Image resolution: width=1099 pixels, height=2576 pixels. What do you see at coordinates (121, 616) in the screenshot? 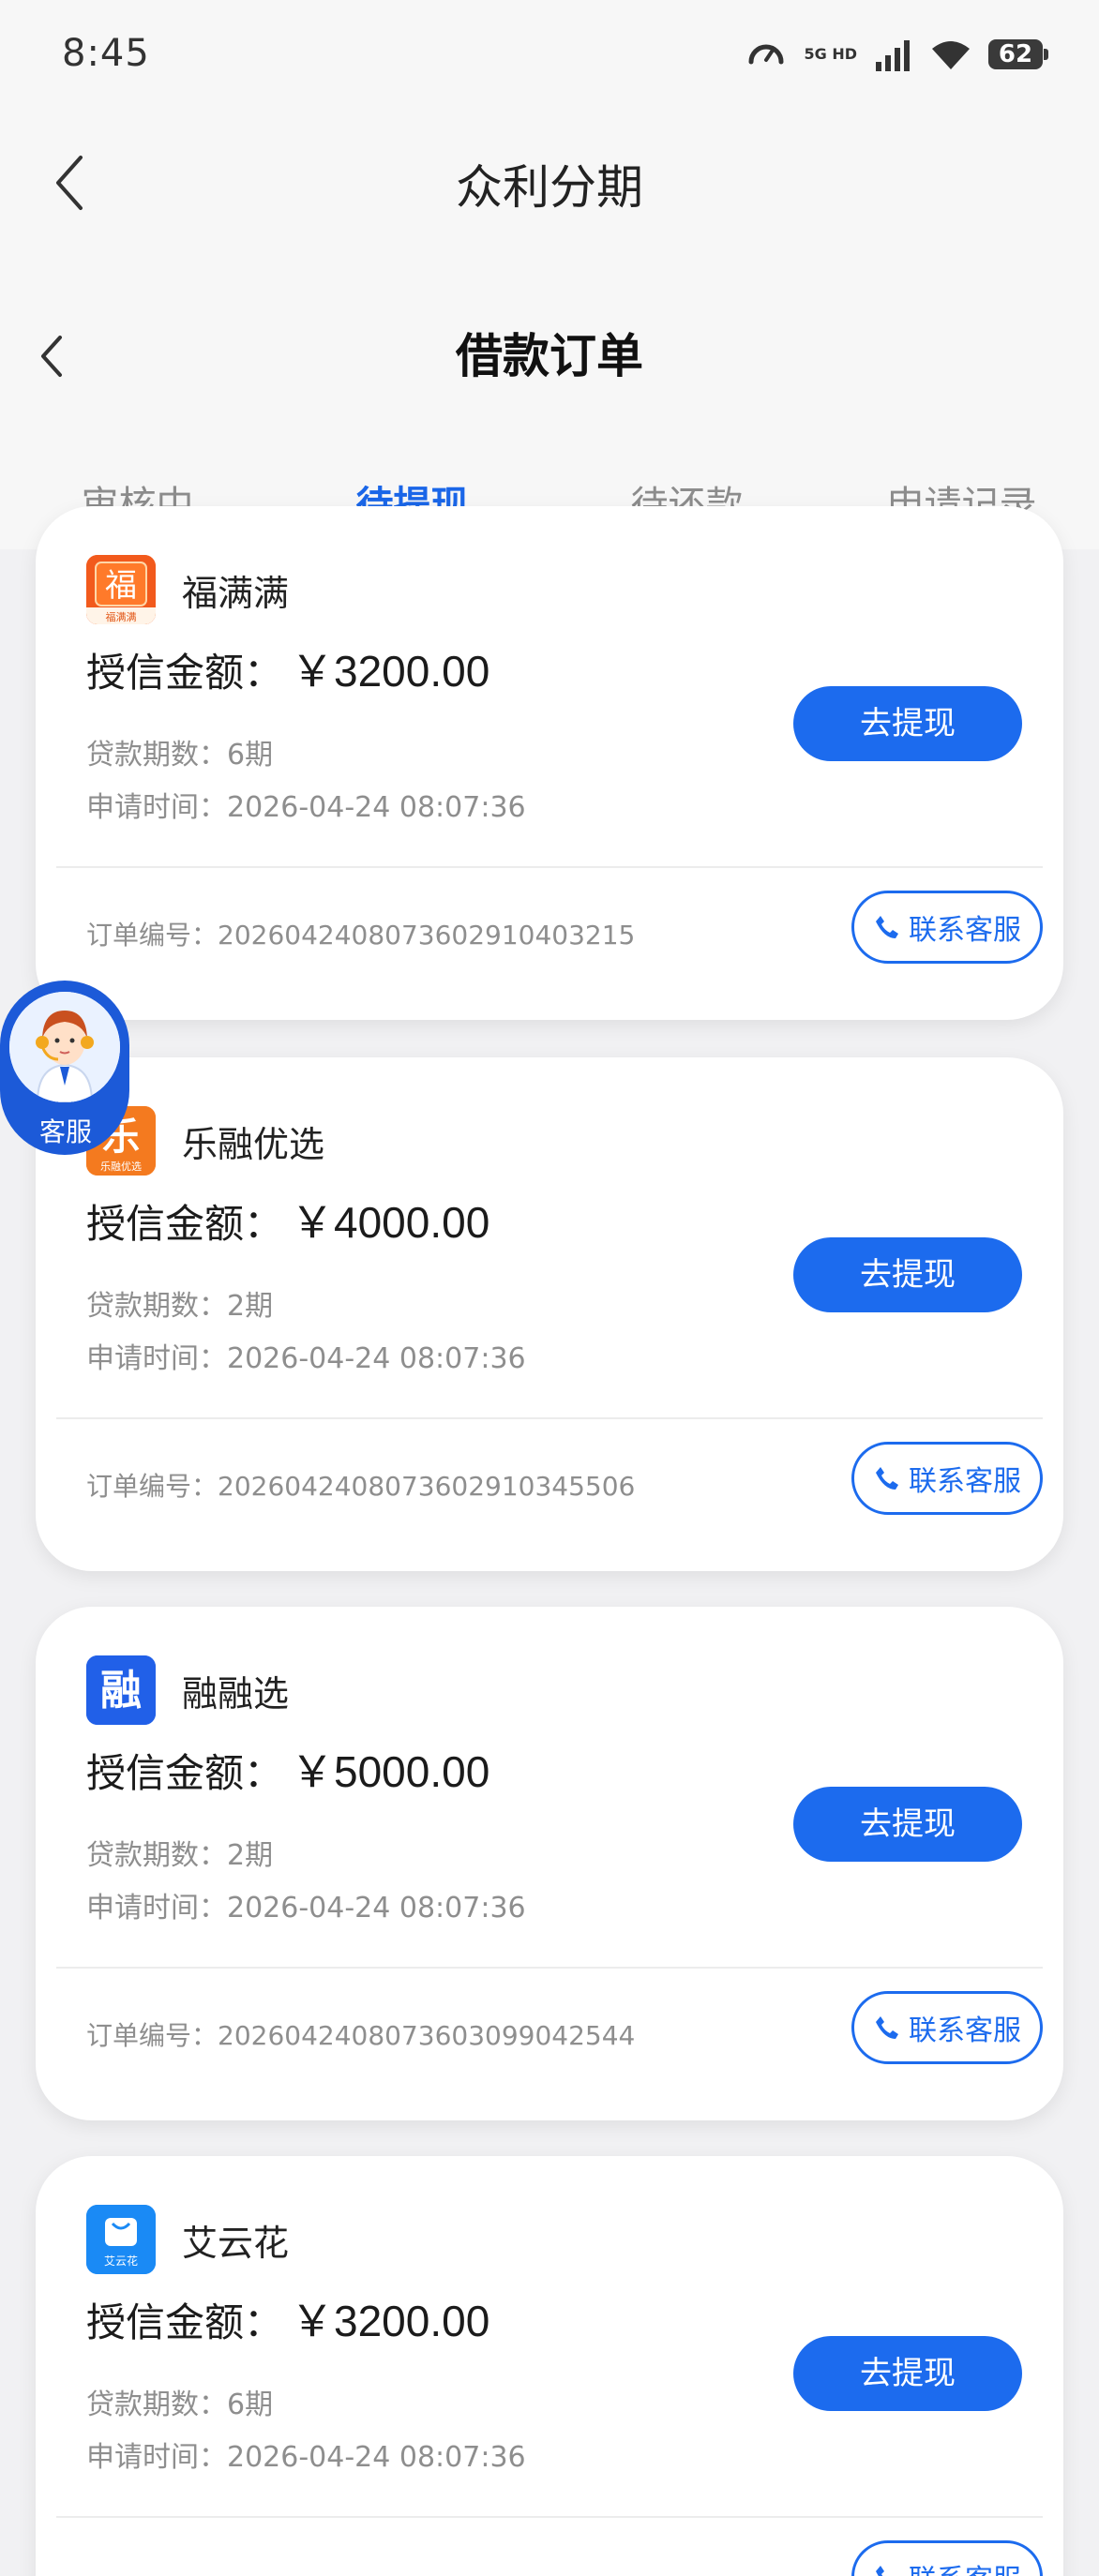
I see `svg-text: 福满满` at bounding box center [121, 616].